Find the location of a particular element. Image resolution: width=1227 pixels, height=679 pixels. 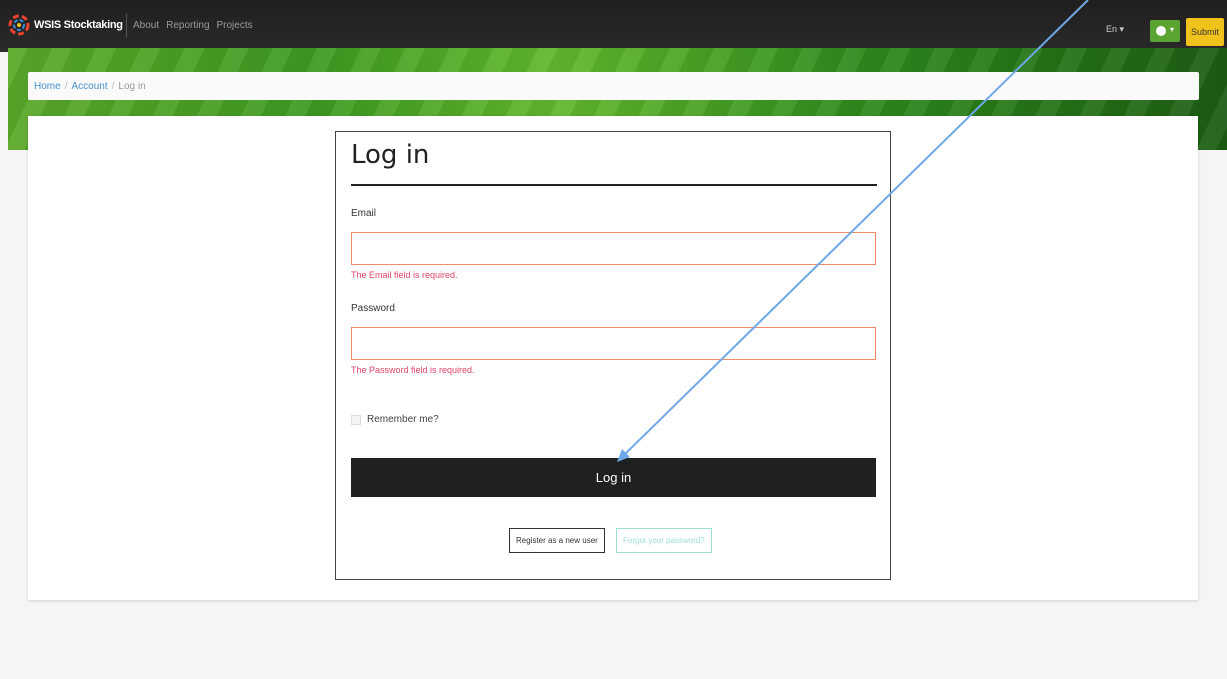

language-dropdown: En ▾ is located at coordinates (1115, 29).